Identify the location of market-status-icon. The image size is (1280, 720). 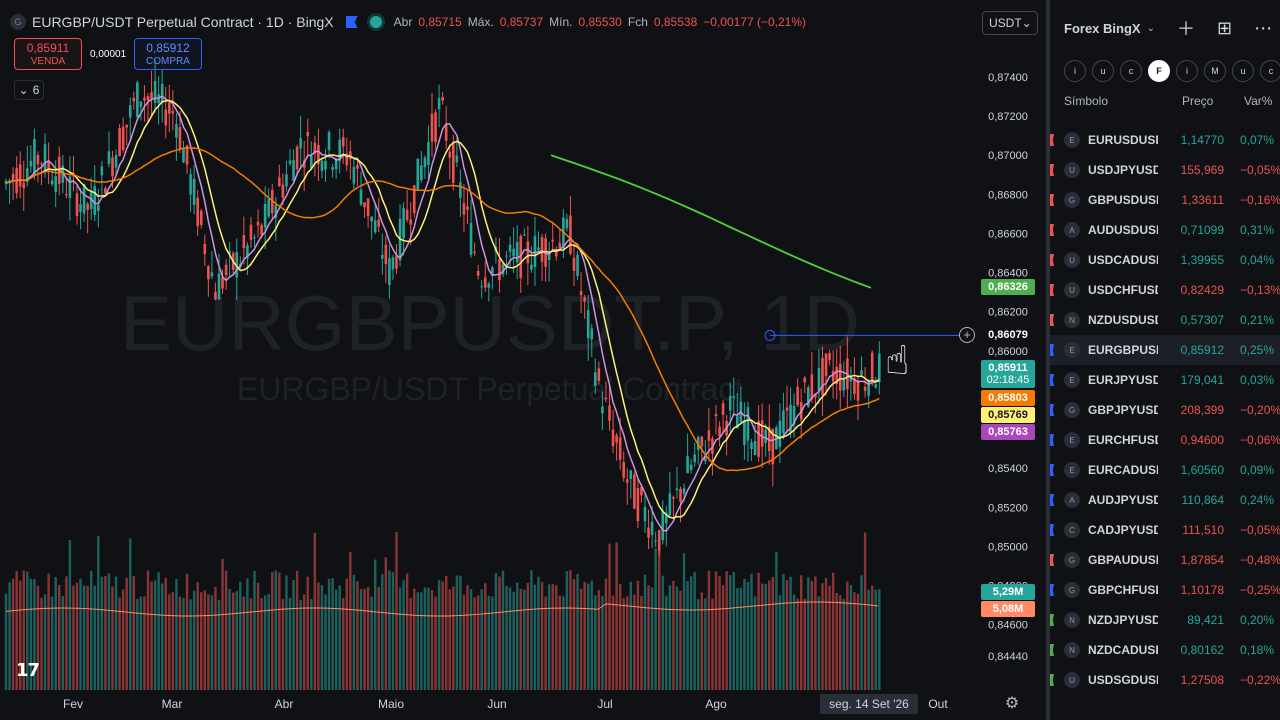
(375, 22).